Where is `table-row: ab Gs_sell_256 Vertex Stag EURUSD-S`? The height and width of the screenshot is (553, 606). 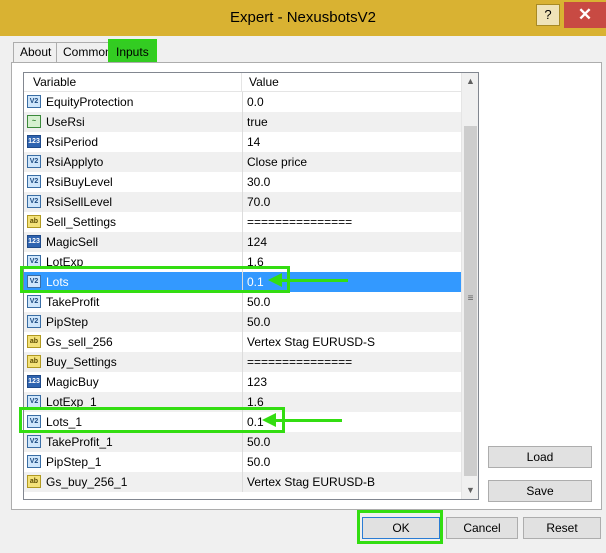 table-row: ab Gs_sell_256 Vertex Stag EURUSD-S is located at coordinates (242, 342).